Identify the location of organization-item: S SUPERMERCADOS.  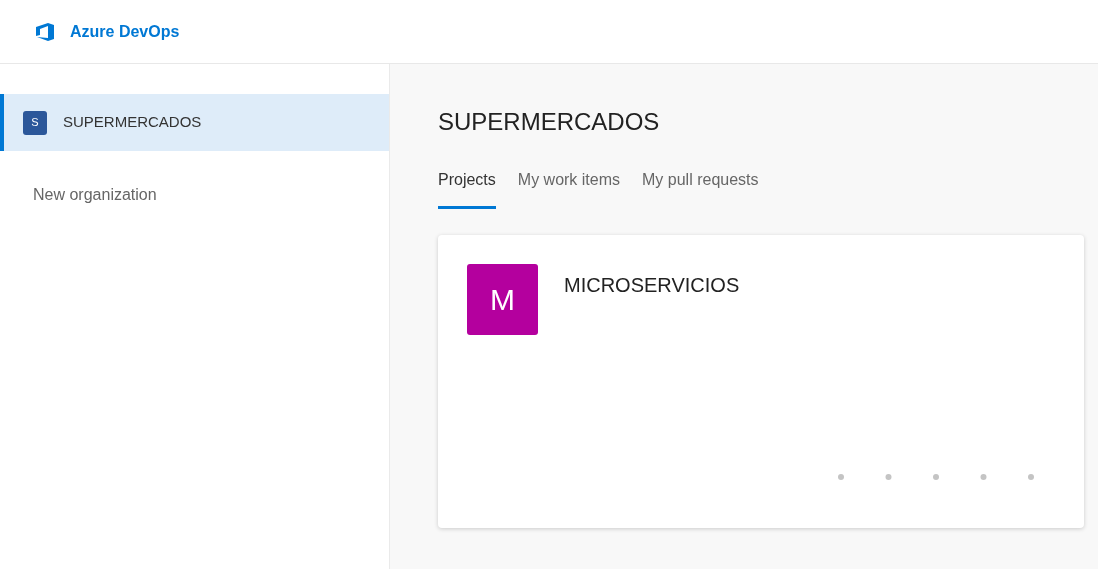
(194, 122).